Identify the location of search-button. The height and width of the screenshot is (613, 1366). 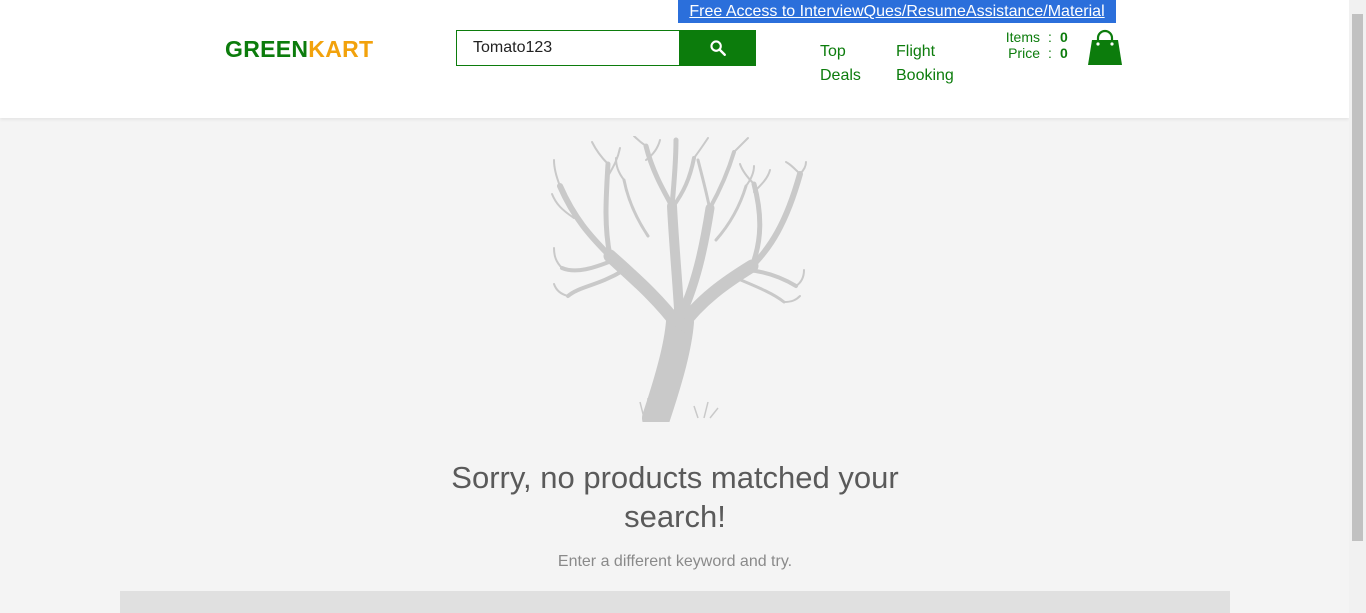
(717, 48).